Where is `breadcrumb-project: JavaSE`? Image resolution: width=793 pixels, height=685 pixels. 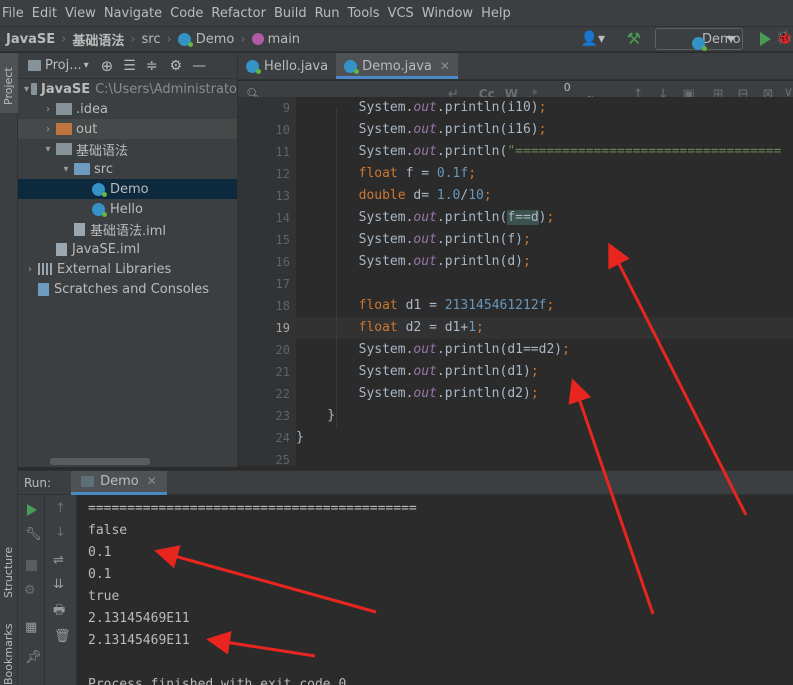
breadcrumb-project: JavaSE is located at coordinates (30, 39).